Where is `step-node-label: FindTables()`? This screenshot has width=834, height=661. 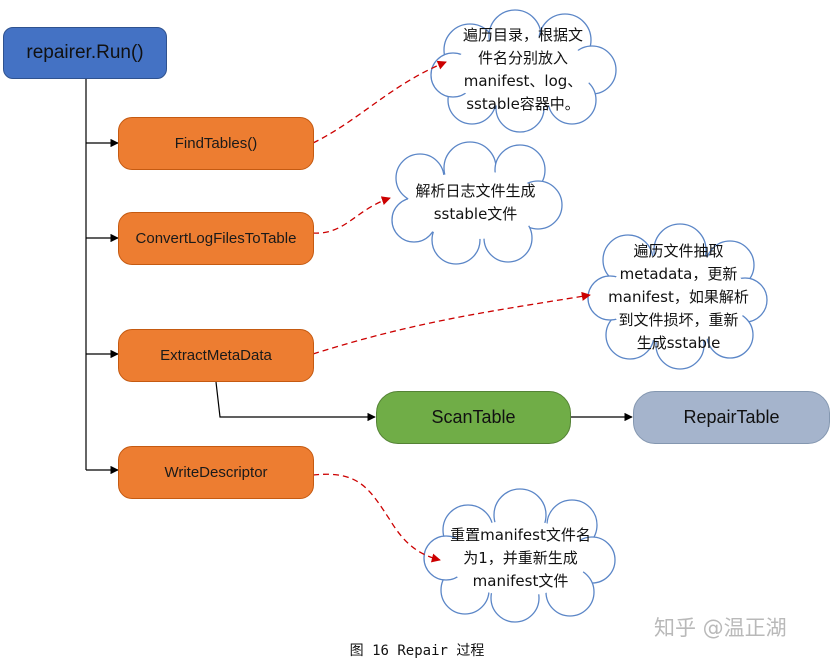
step-node-label: FindTables() is located at coordinates (216, 143).